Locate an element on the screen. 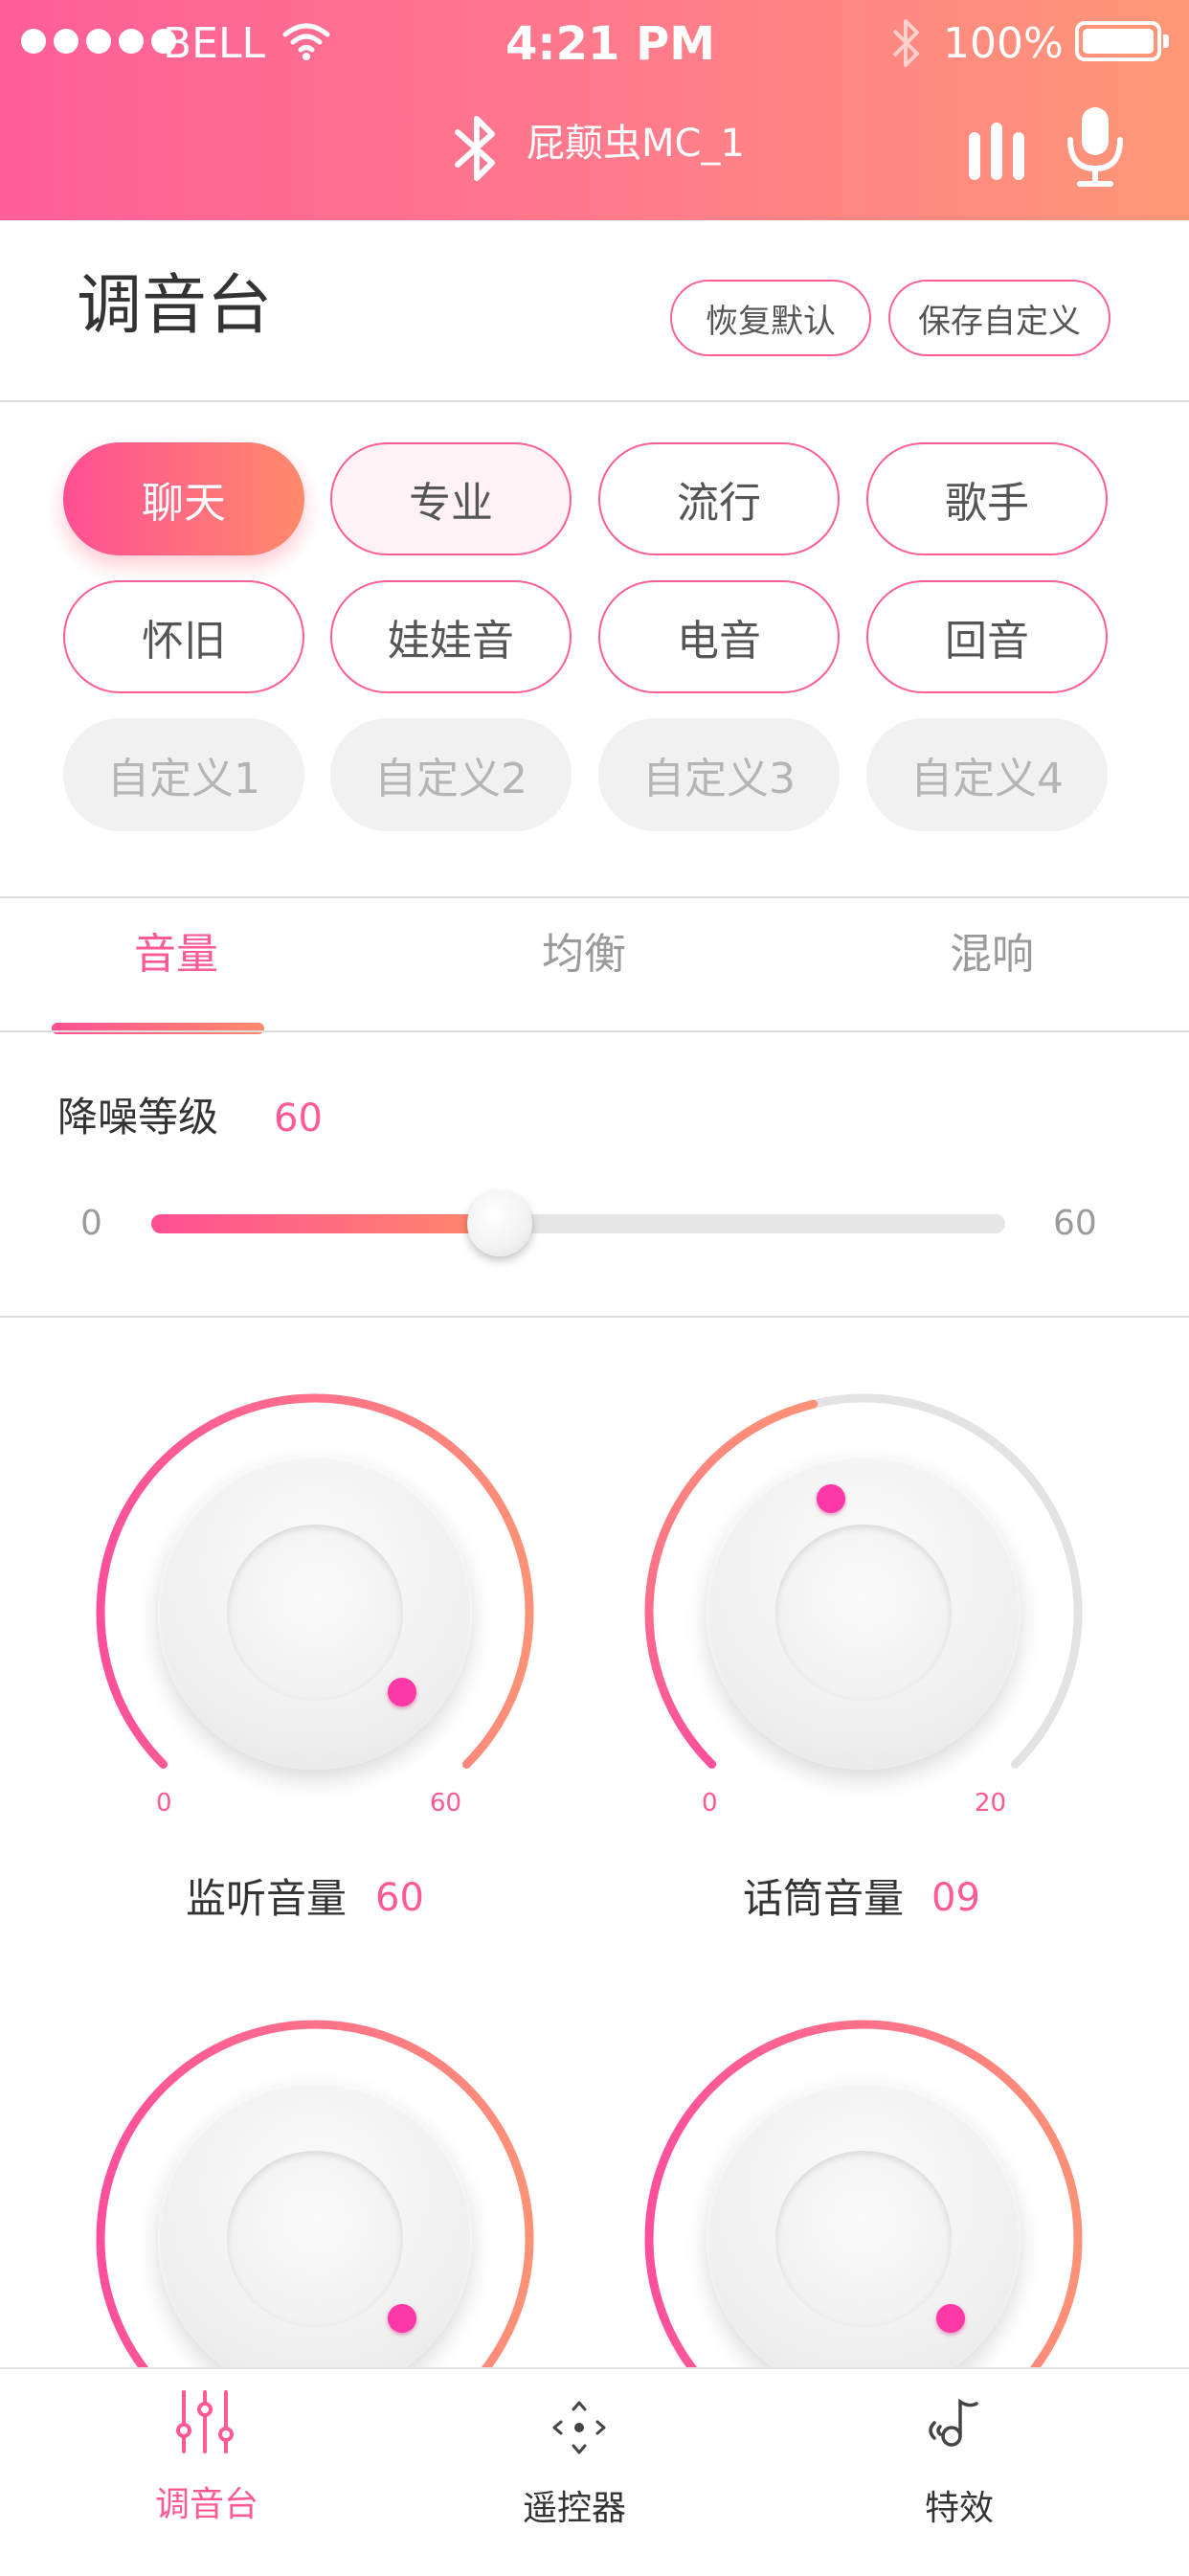 The height and width of the screenshot is (2576, 1189). mic-volume-knob is located at coordinates (863, 1612).